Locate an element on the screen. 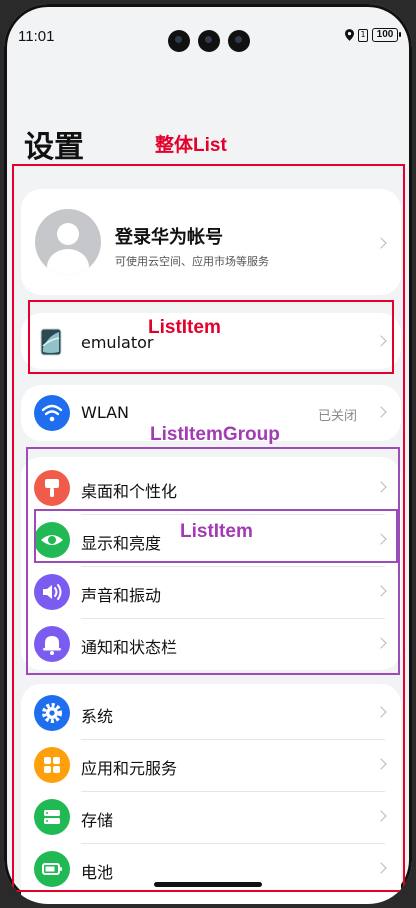 This screenshot has height=908, width=416. annotation-list-label: 整体List is located at coordinates (191, 145).